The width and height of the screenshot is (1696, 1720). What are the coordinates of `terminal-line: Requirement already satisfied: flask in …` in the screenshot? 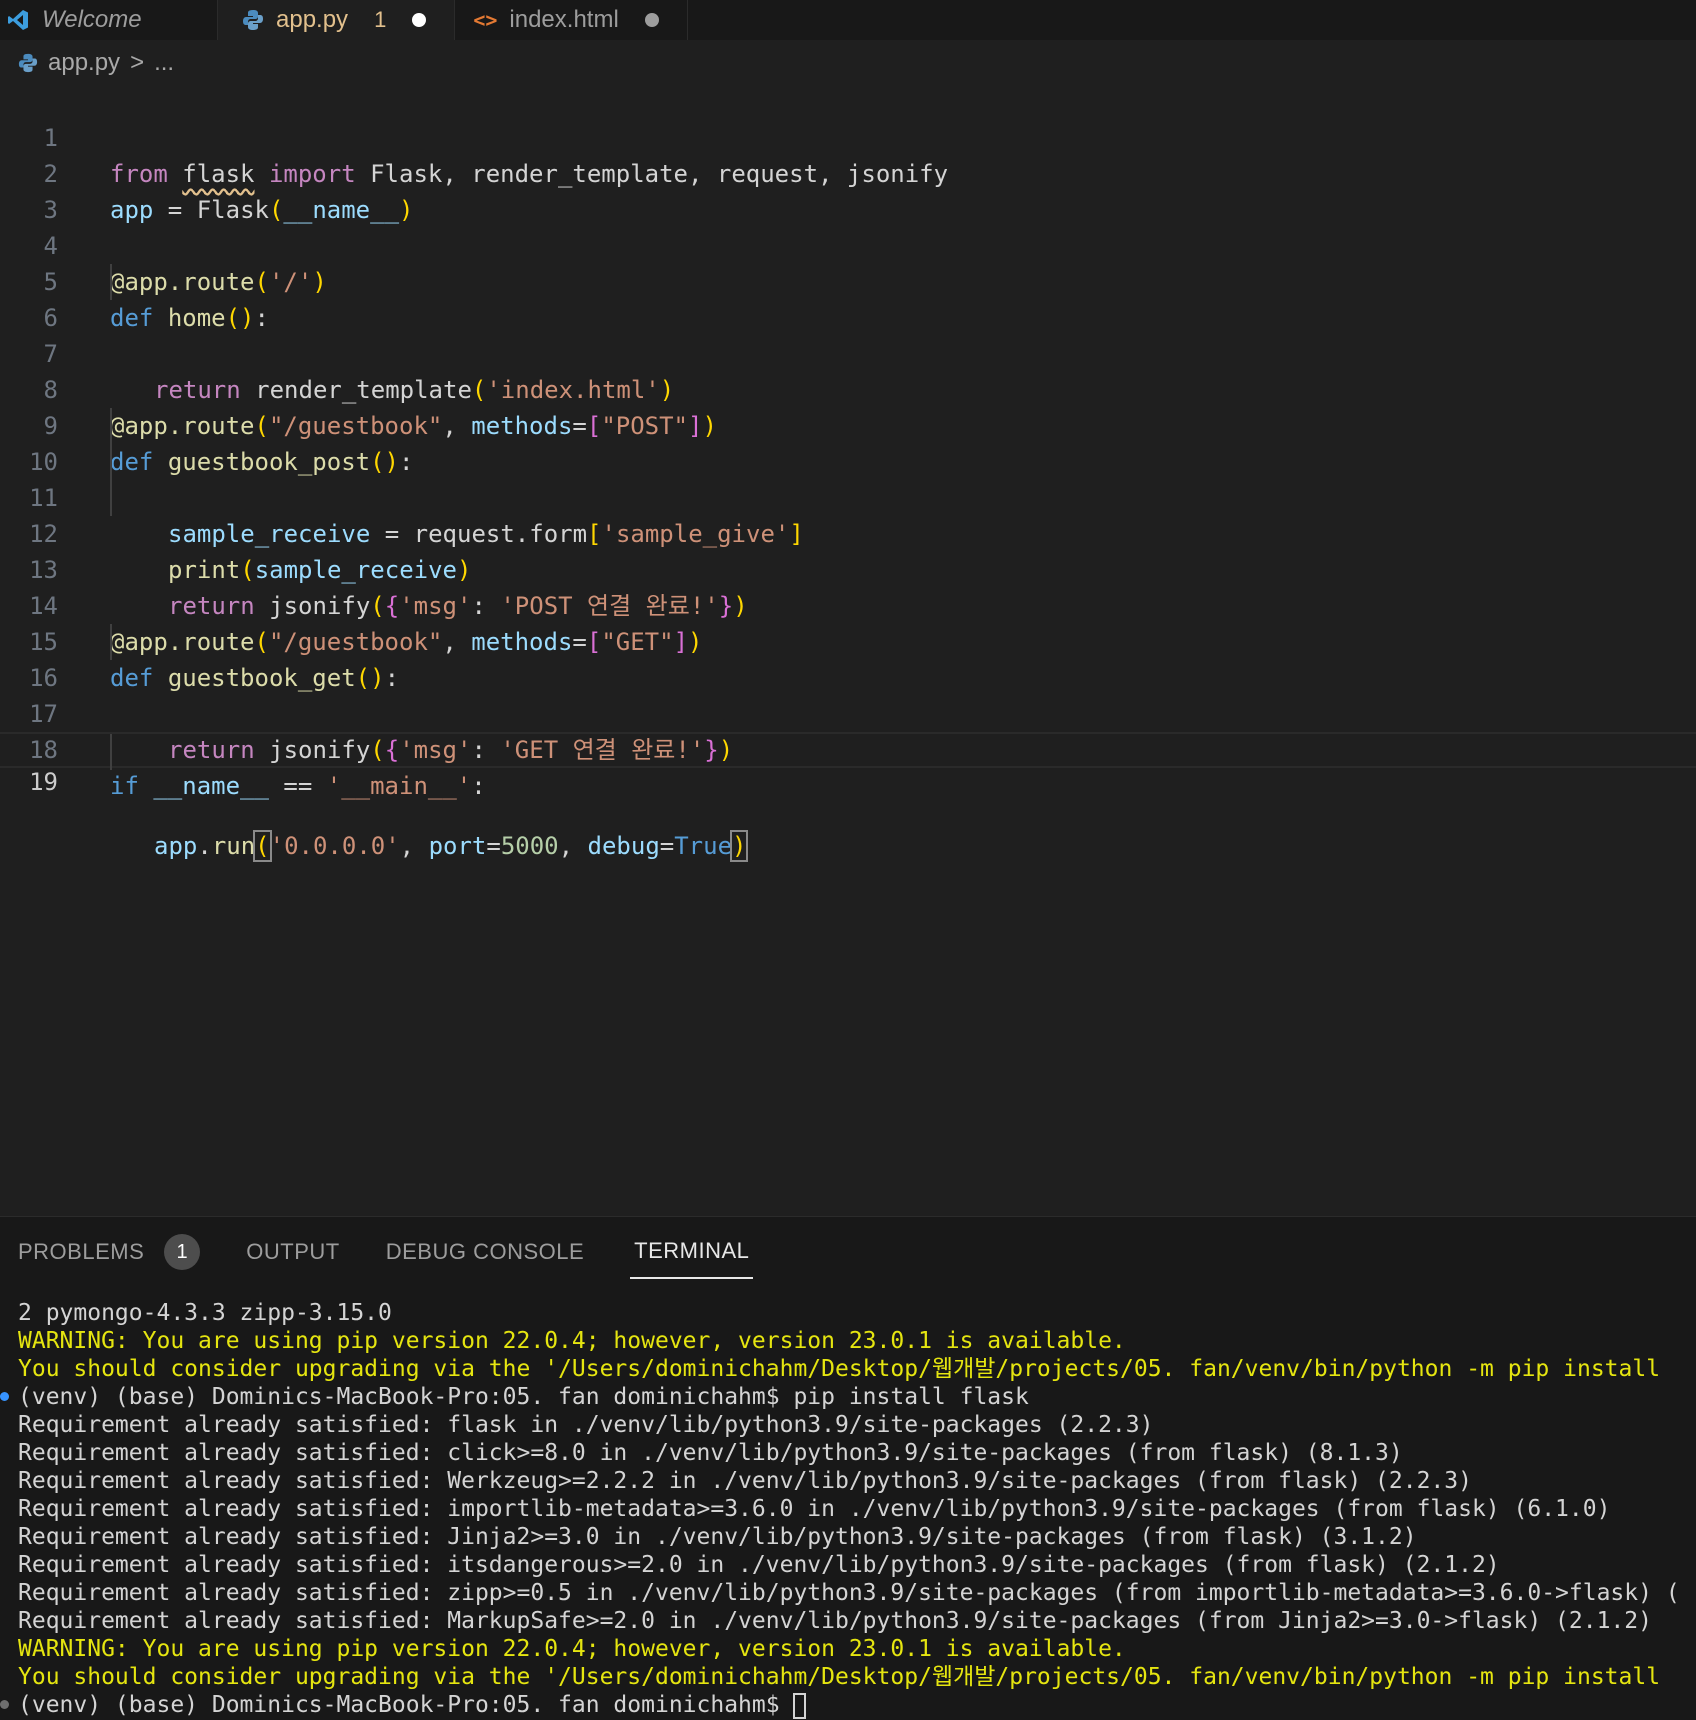 It's located at (586, 1425).